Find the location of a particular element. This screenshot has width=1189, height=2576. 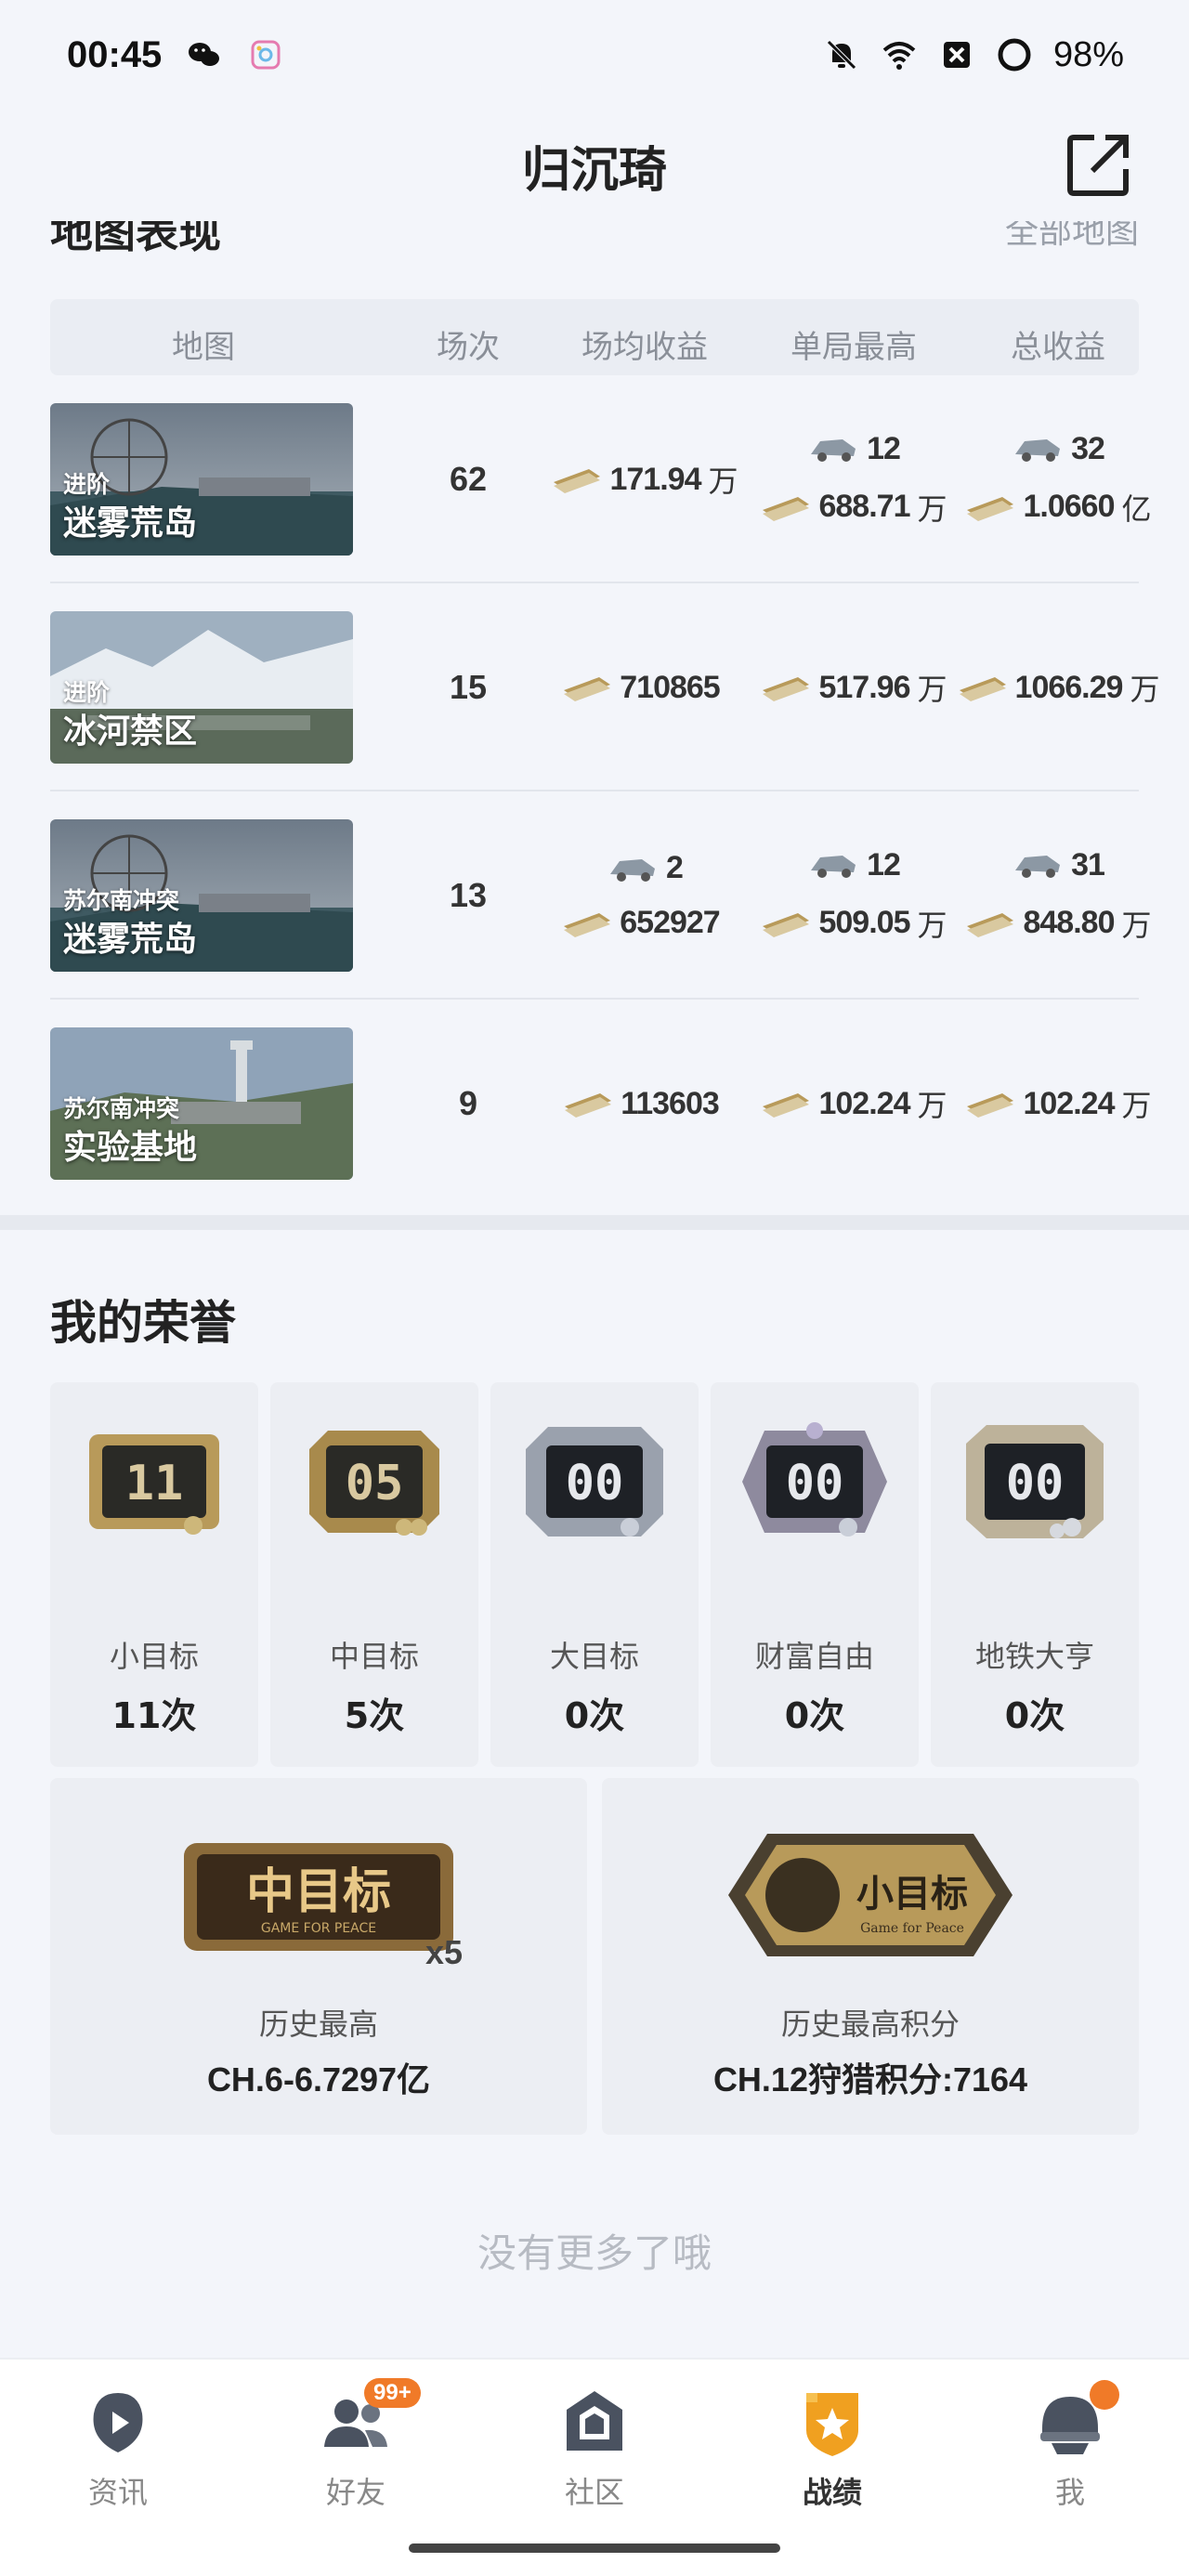

badge-count: 5次 is located at coordinates (374, 1715).